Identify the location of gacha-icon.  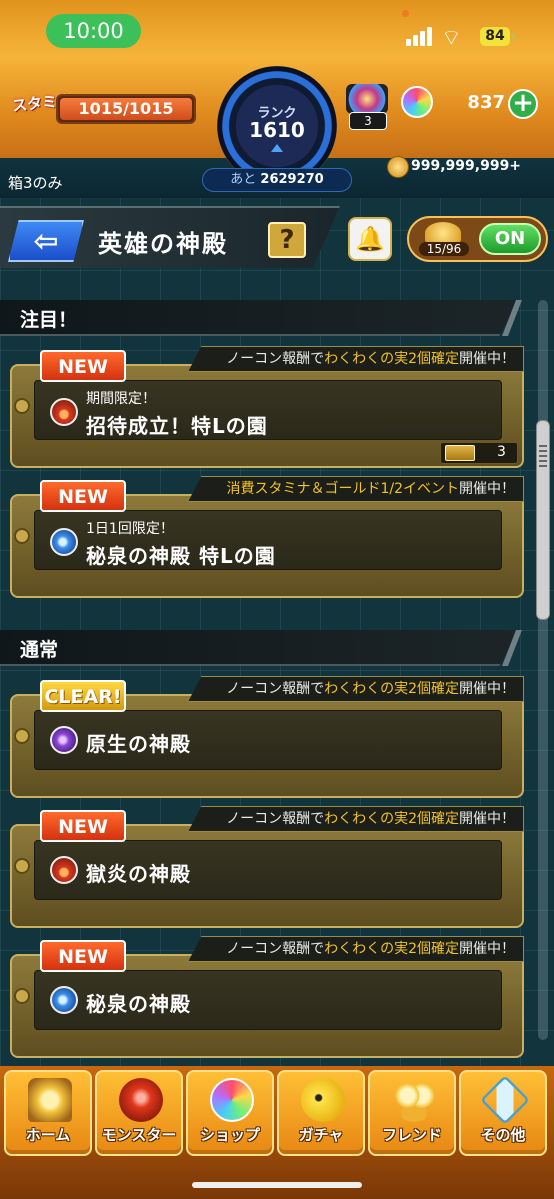
(323, 1100).